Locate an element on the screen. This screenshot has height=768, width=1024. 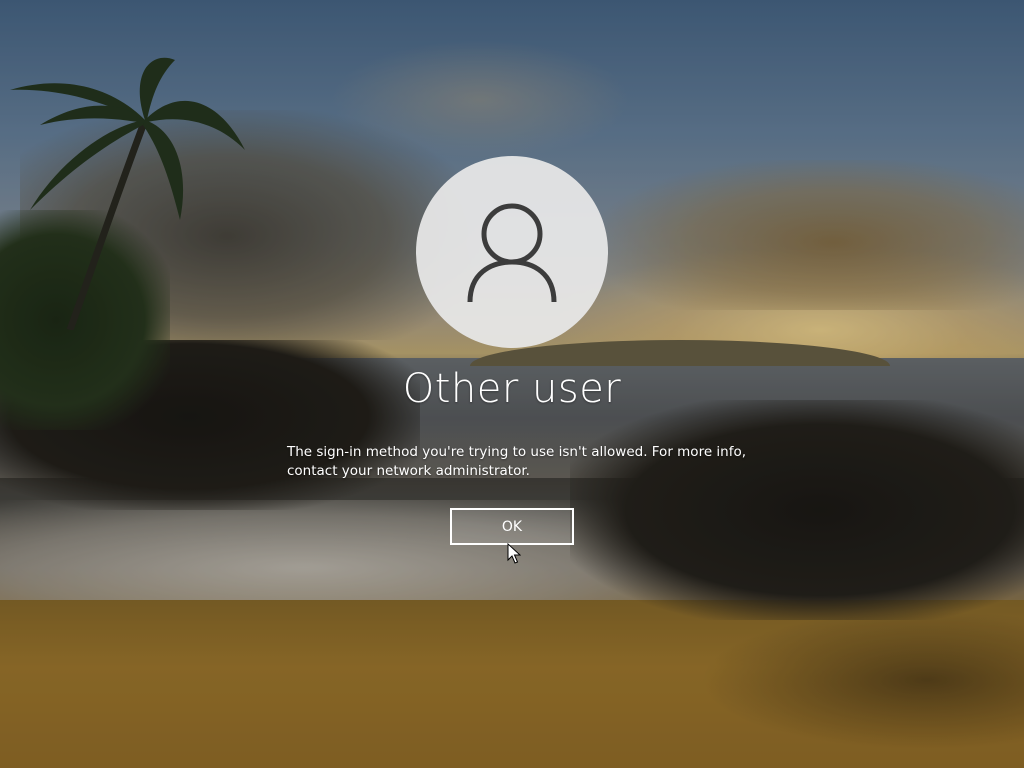
user-avatar is located at coordinates (512, 252).